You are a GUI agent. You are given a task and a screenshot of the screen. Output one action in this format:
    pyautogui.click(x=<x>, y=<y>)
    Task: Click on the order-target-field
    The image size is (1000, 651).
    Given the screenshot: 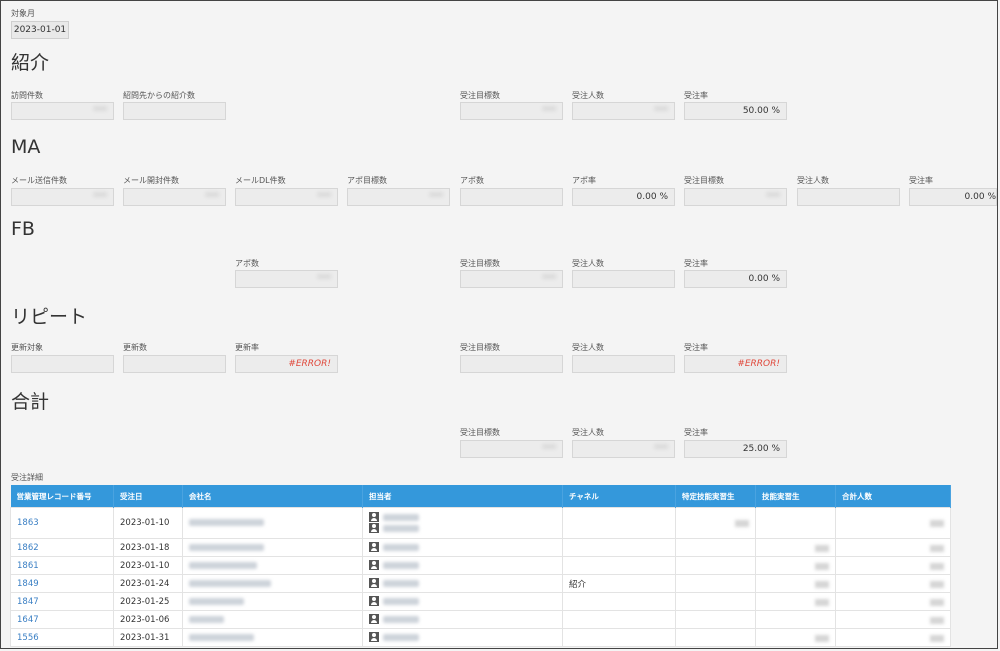 What is the action you would take?
    pyautogui.click(x=511, y=364)
    